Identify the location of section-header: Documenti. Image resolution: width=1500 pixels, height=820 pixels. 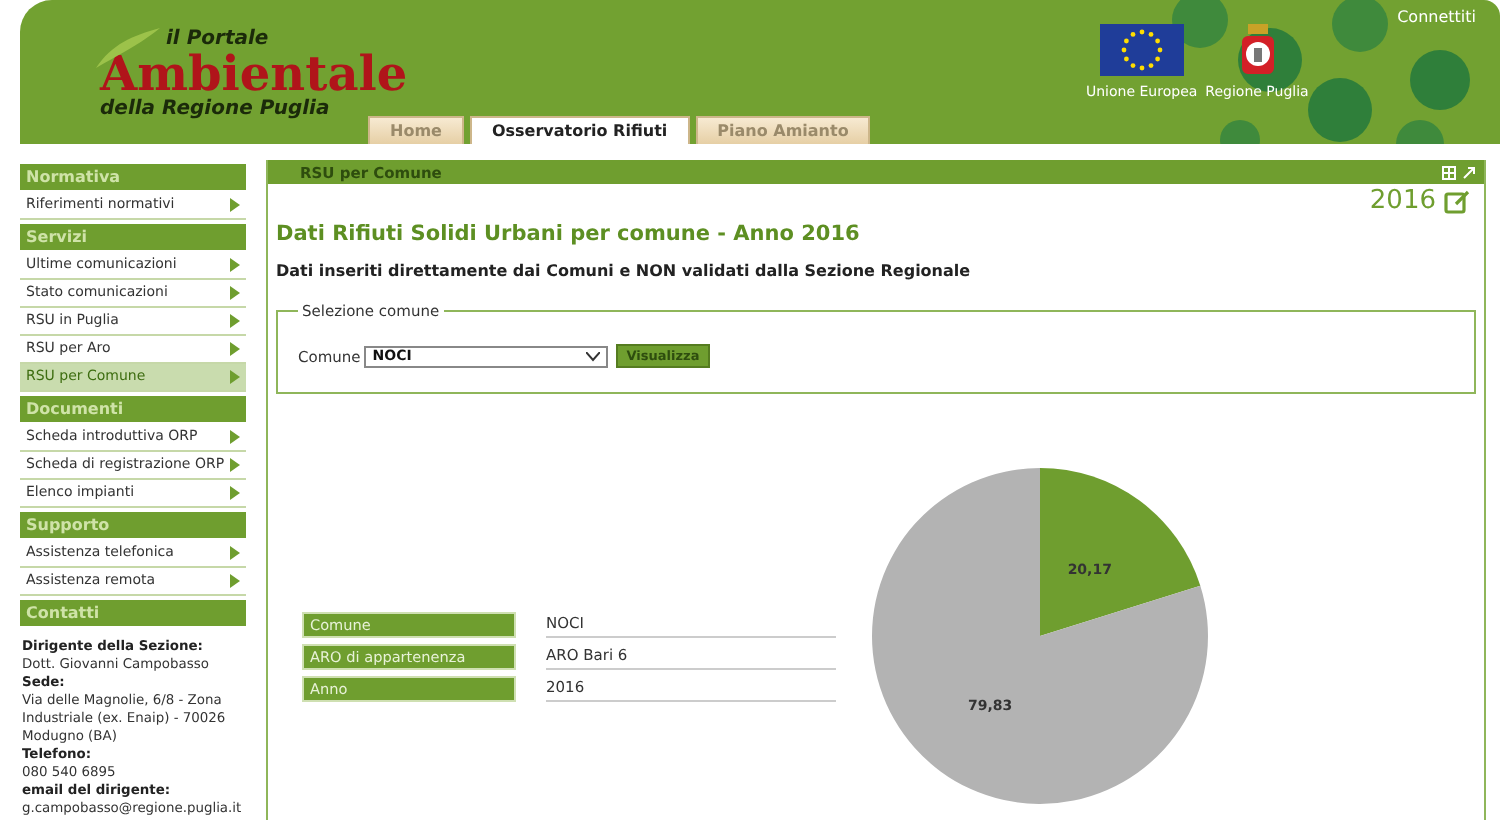
(133, 409).